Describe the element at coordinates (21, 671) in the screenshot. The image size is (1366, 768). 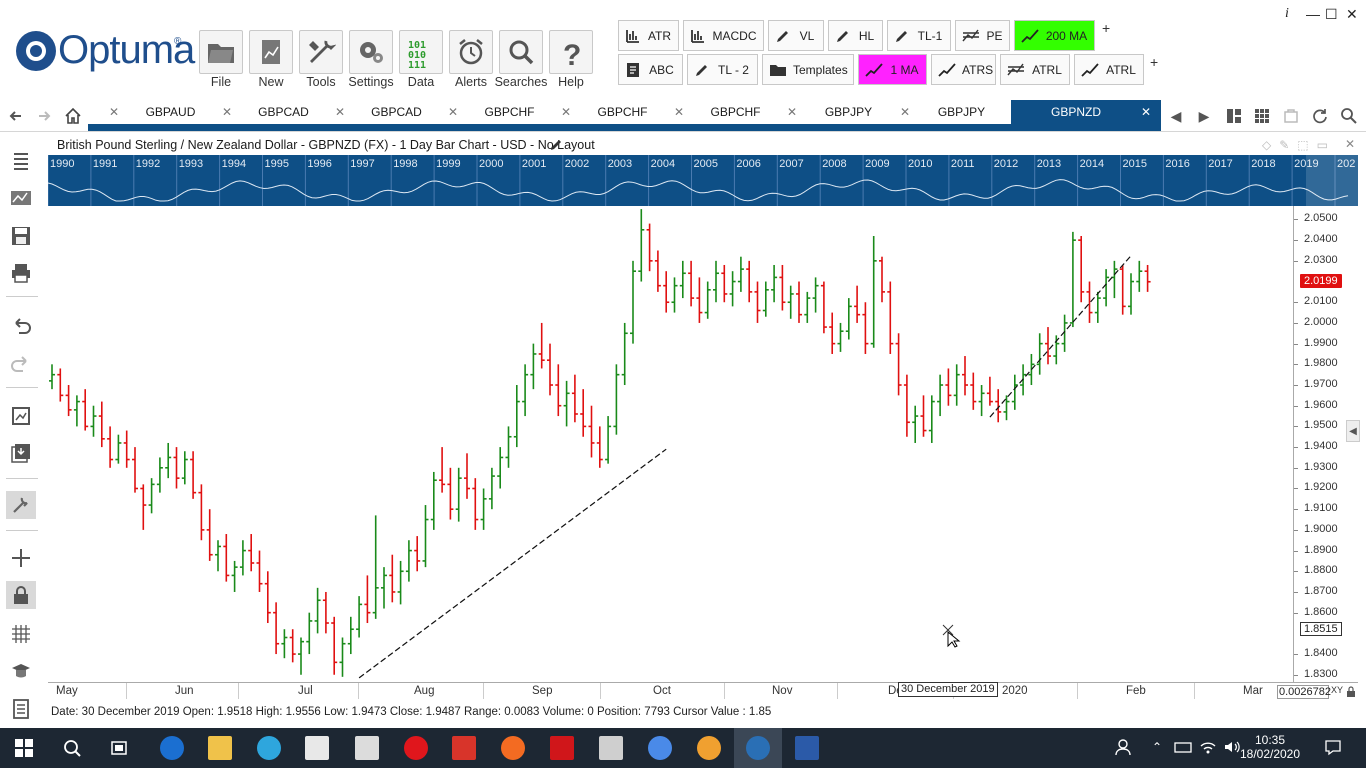
I see `learn-icon` at that location.